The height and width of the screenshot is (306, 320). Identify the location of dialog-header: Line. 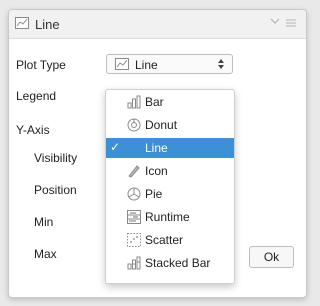
(157, 24).